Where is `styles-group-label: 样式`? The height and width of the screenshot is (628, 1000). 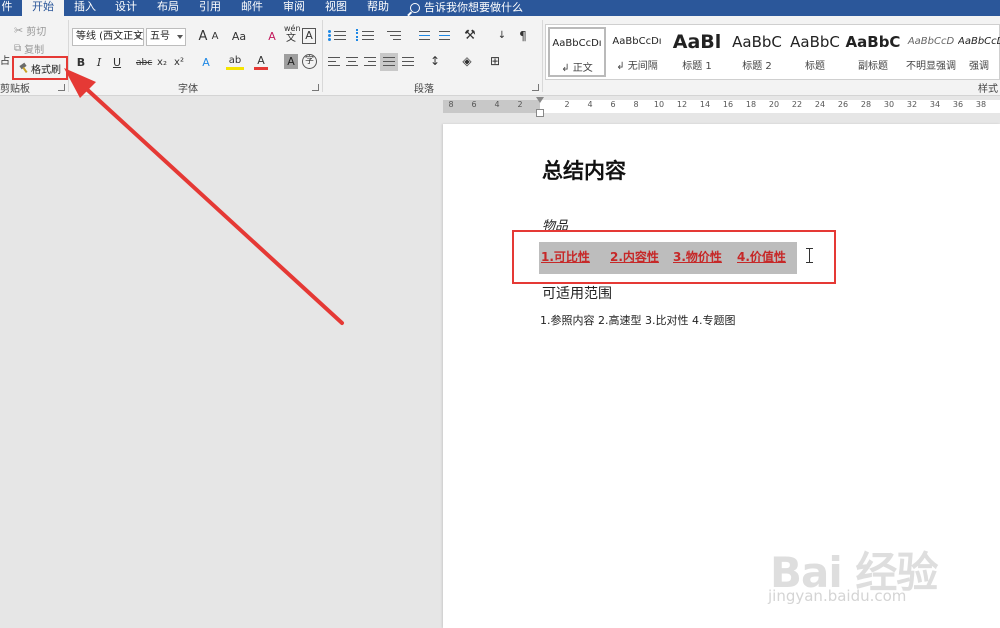
styles-group-label: 样式 is located at coordinates (988, 89).